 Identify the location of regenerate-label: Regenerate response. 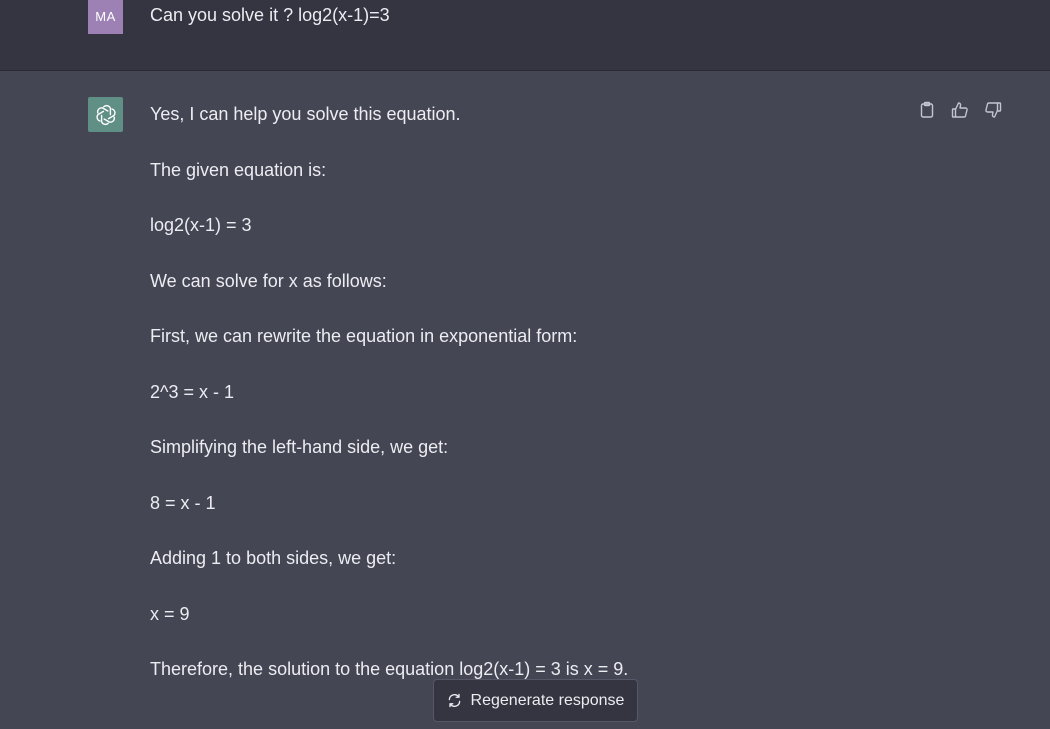
(547, 700).